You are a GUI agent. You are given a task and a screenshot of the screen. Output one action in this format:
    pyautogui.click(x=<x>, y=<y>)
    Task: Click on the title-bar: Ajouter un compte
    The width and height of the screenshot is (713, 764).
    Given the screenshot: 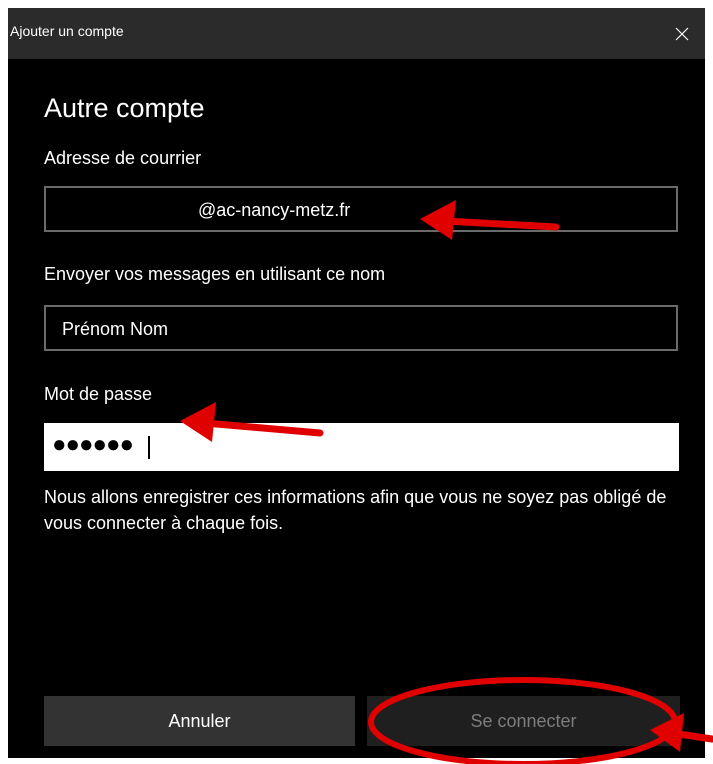 What is the action you would take?
    pyautogui.click(x=356, y=33)
    